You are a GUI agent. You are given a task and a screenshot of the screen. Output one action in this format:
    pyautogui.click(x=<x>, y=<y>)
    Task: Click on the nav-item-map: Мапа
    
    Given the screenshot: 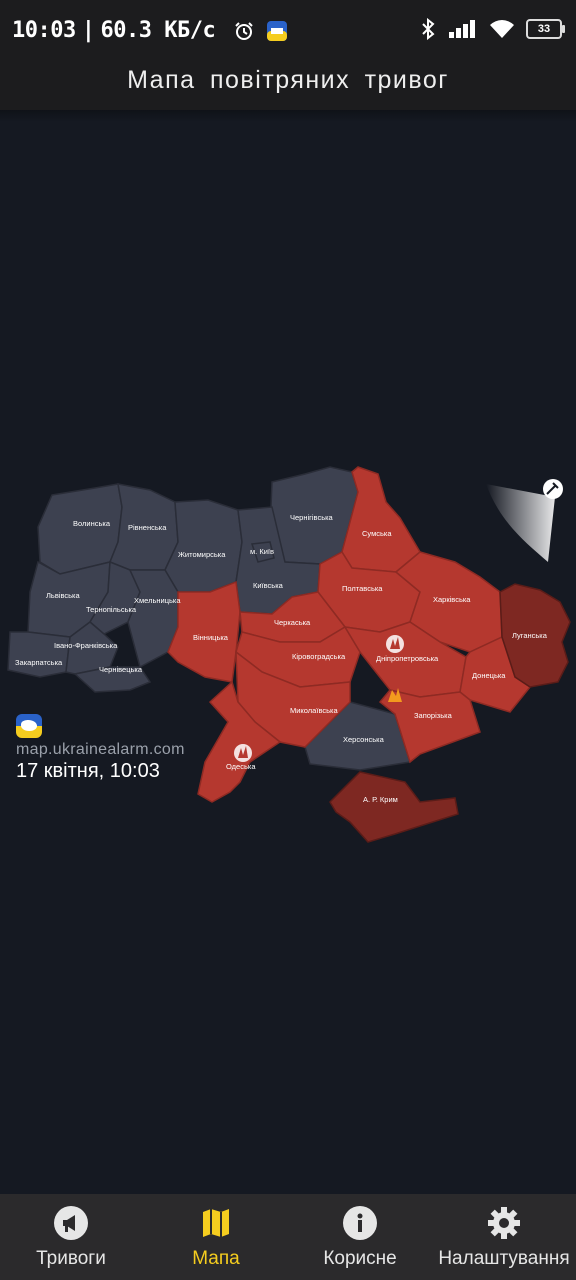 What is the action you would take?
    pyautogui.click(x=216, y=1237)
    